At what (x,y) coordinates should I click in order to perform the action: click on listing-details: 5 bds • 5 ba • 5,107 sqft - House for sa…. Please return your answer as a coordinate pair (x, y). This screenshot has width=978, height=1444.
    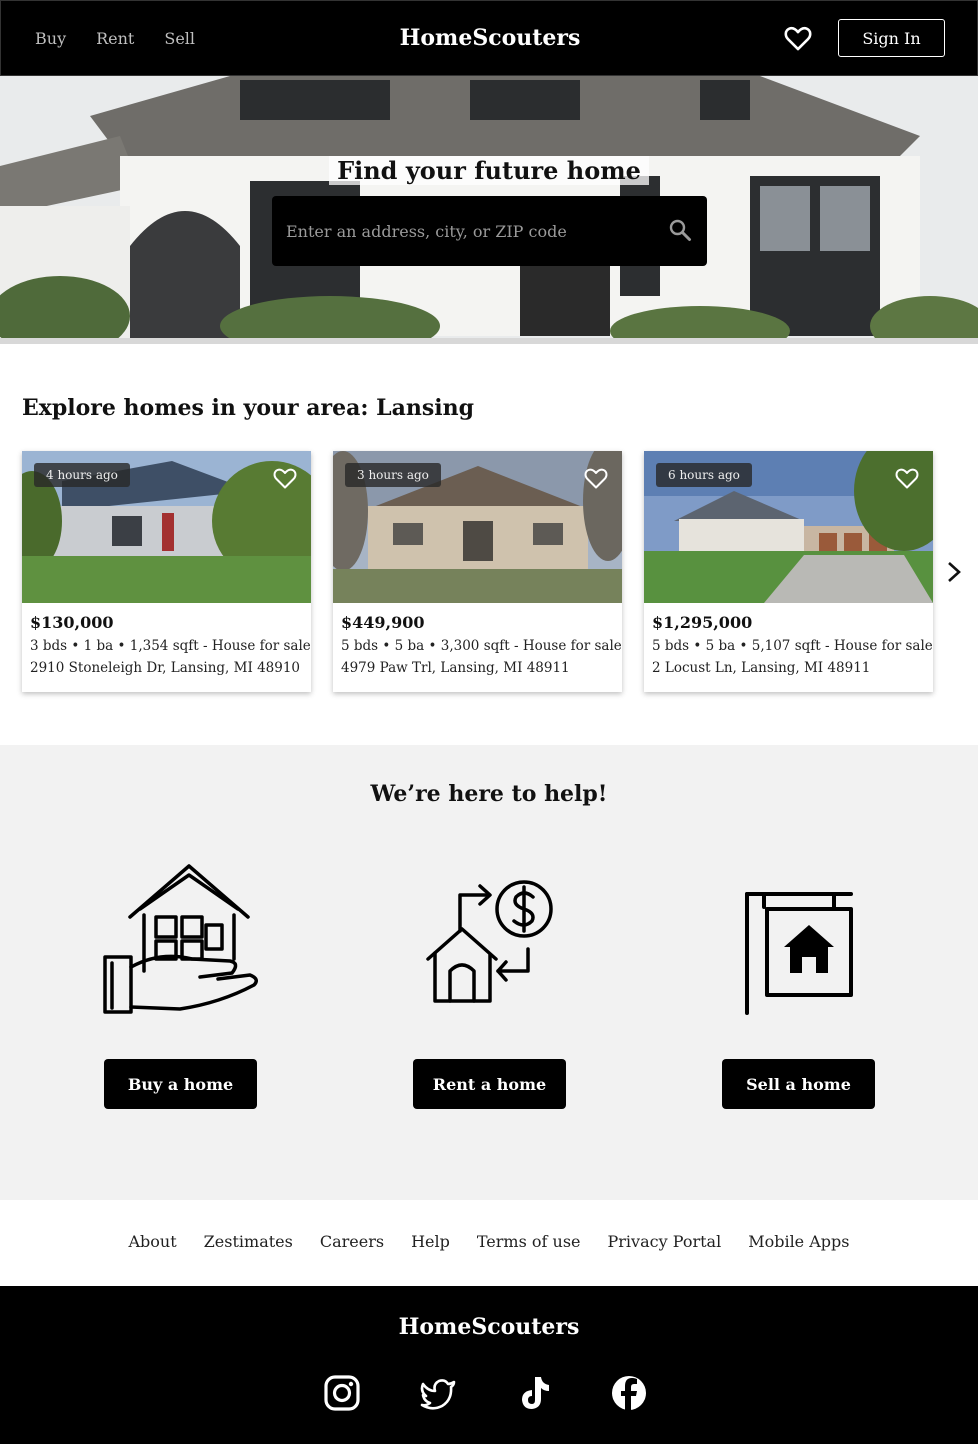
    Looking at the image, I should click on (792, 646).